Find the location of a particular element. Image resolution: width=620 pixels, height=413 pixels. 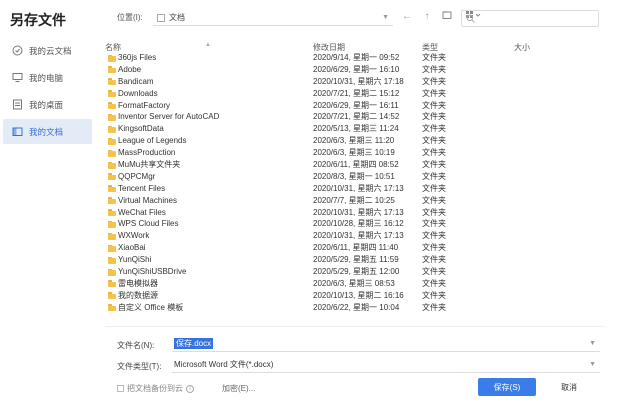

file-row: Bandicam 2020/10/31, 星期六 17:18 文件夹 is located at coordinates (355, 82).